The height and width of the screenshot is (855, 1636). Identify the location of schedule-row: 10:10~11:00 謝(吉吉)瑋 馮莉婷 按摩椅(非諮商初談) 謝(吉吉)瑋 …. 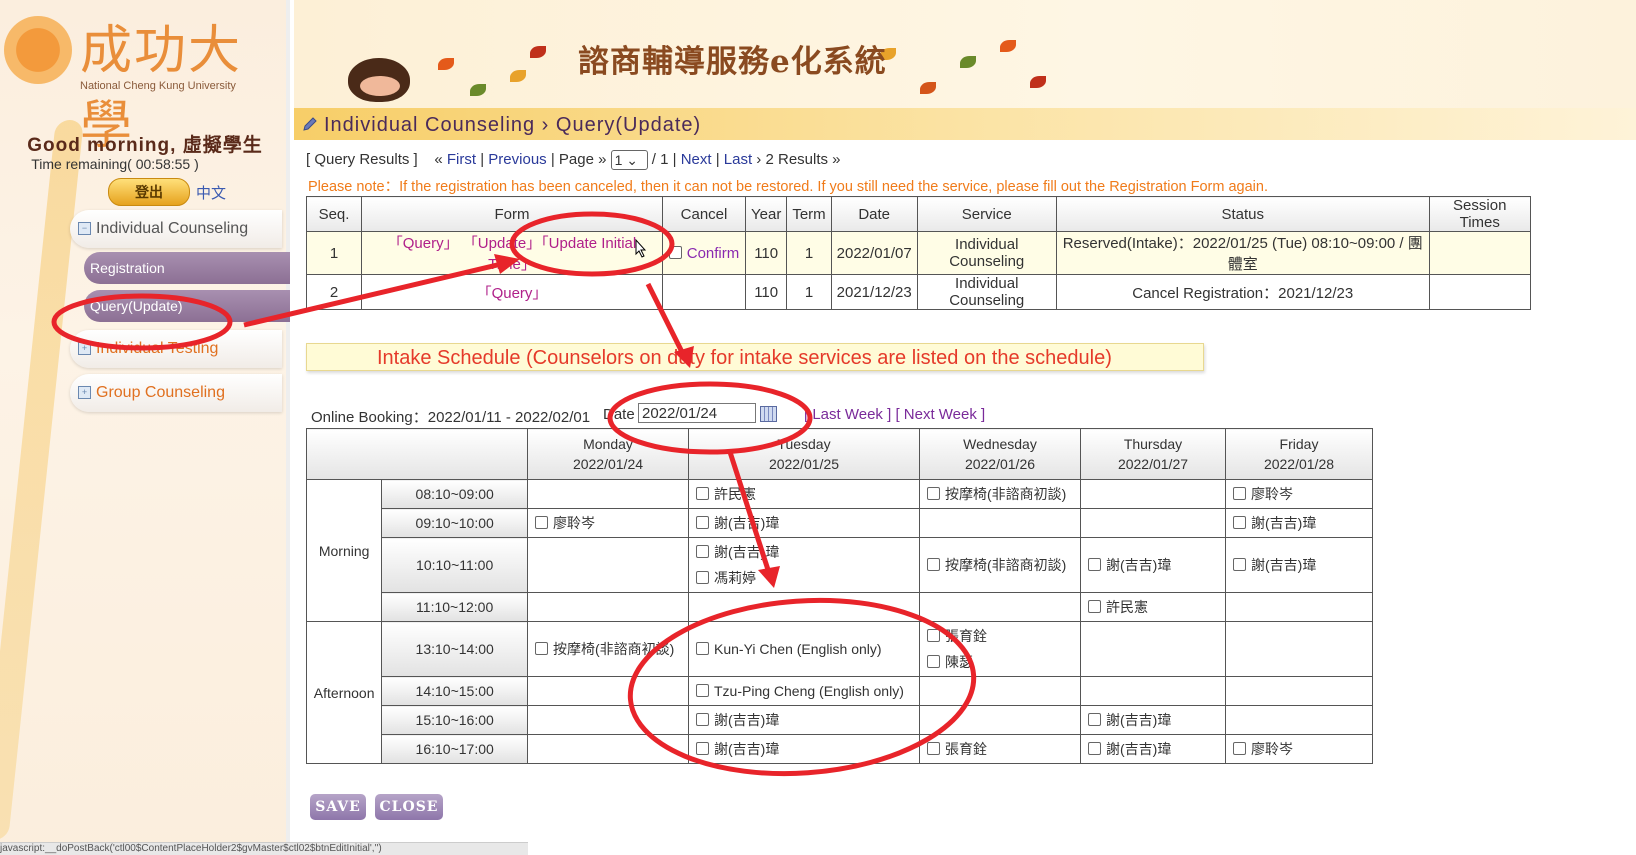
(840, 565).